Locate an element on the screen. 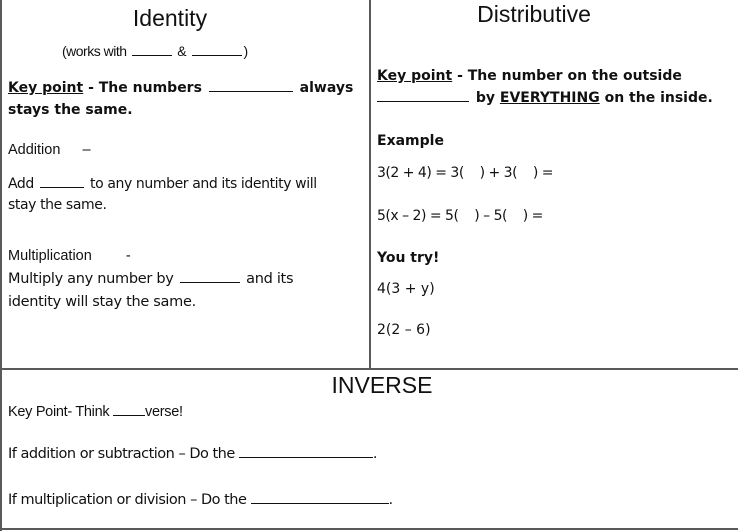 The height and width of the screenshot is (531, 738). key-point-end: on the inside. is located at coordinates (656, 98).